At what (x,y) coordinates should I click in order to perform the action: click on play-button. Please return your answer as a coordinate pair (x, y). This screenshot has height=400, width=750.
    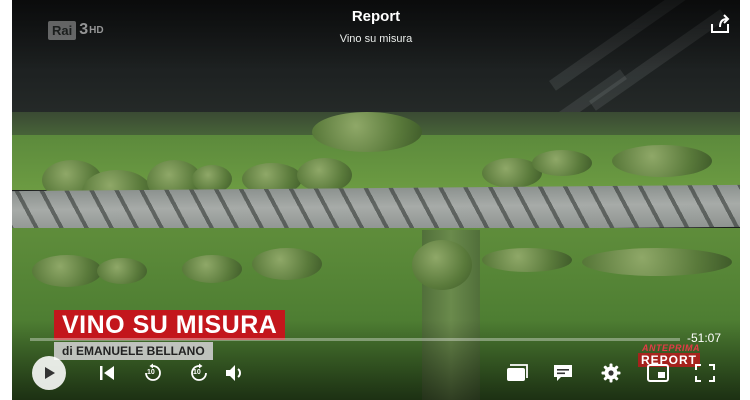
    Looking at the image, I should click on (49, 373).